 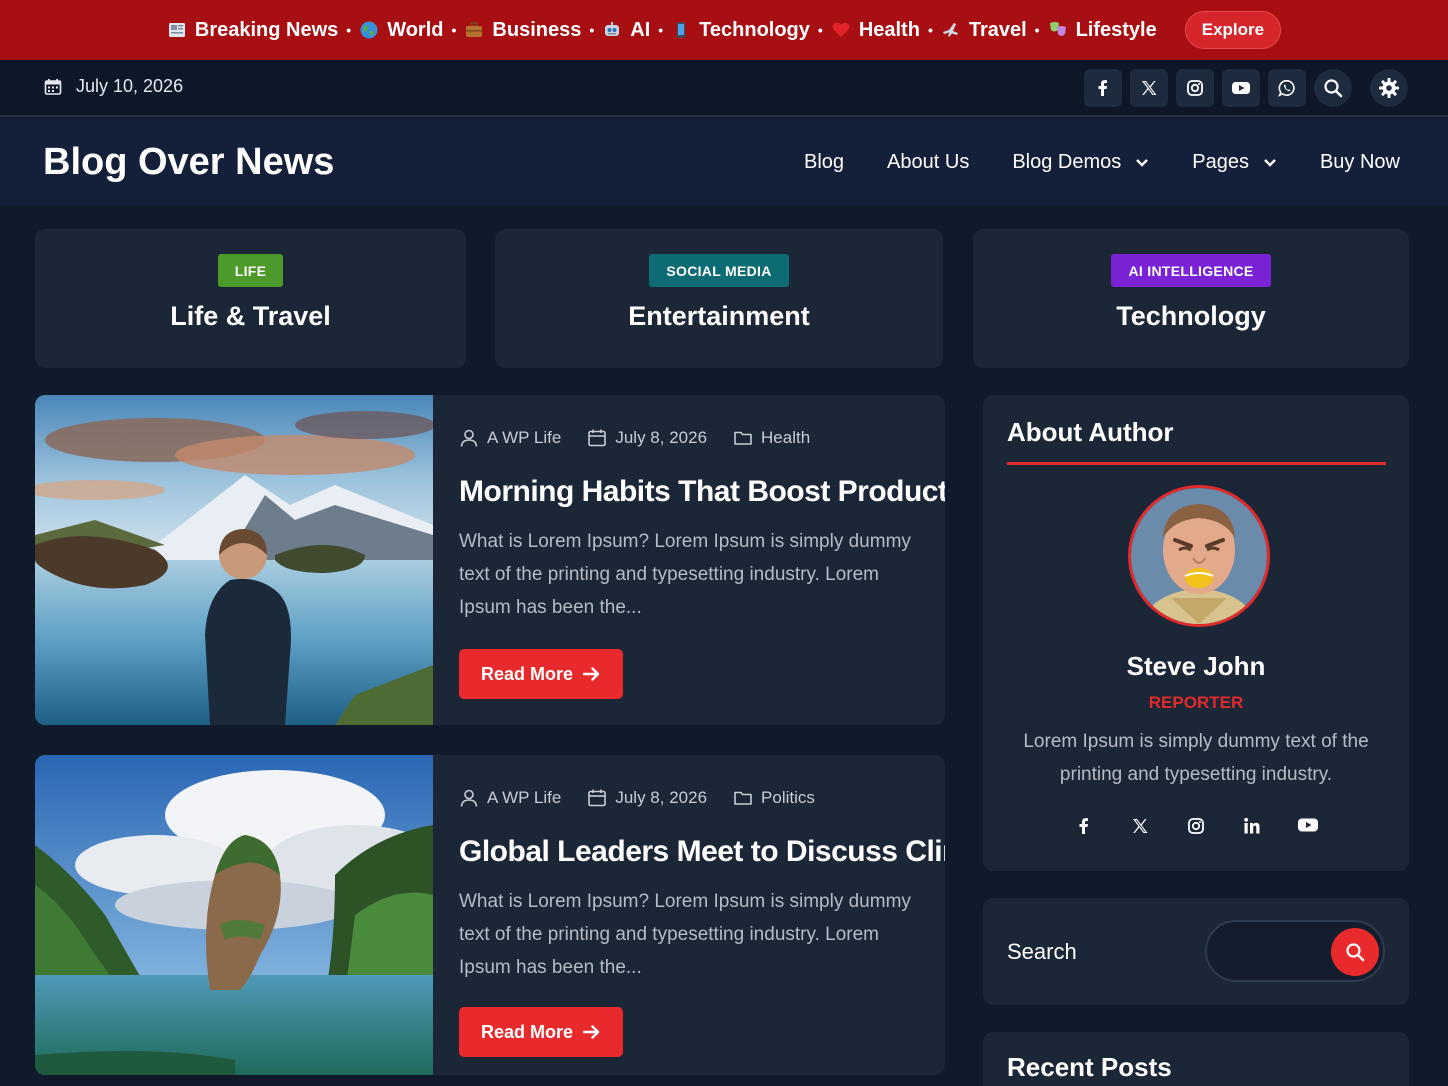 I want to click on nav-pages: Pages, so click(x=1234, y=162).